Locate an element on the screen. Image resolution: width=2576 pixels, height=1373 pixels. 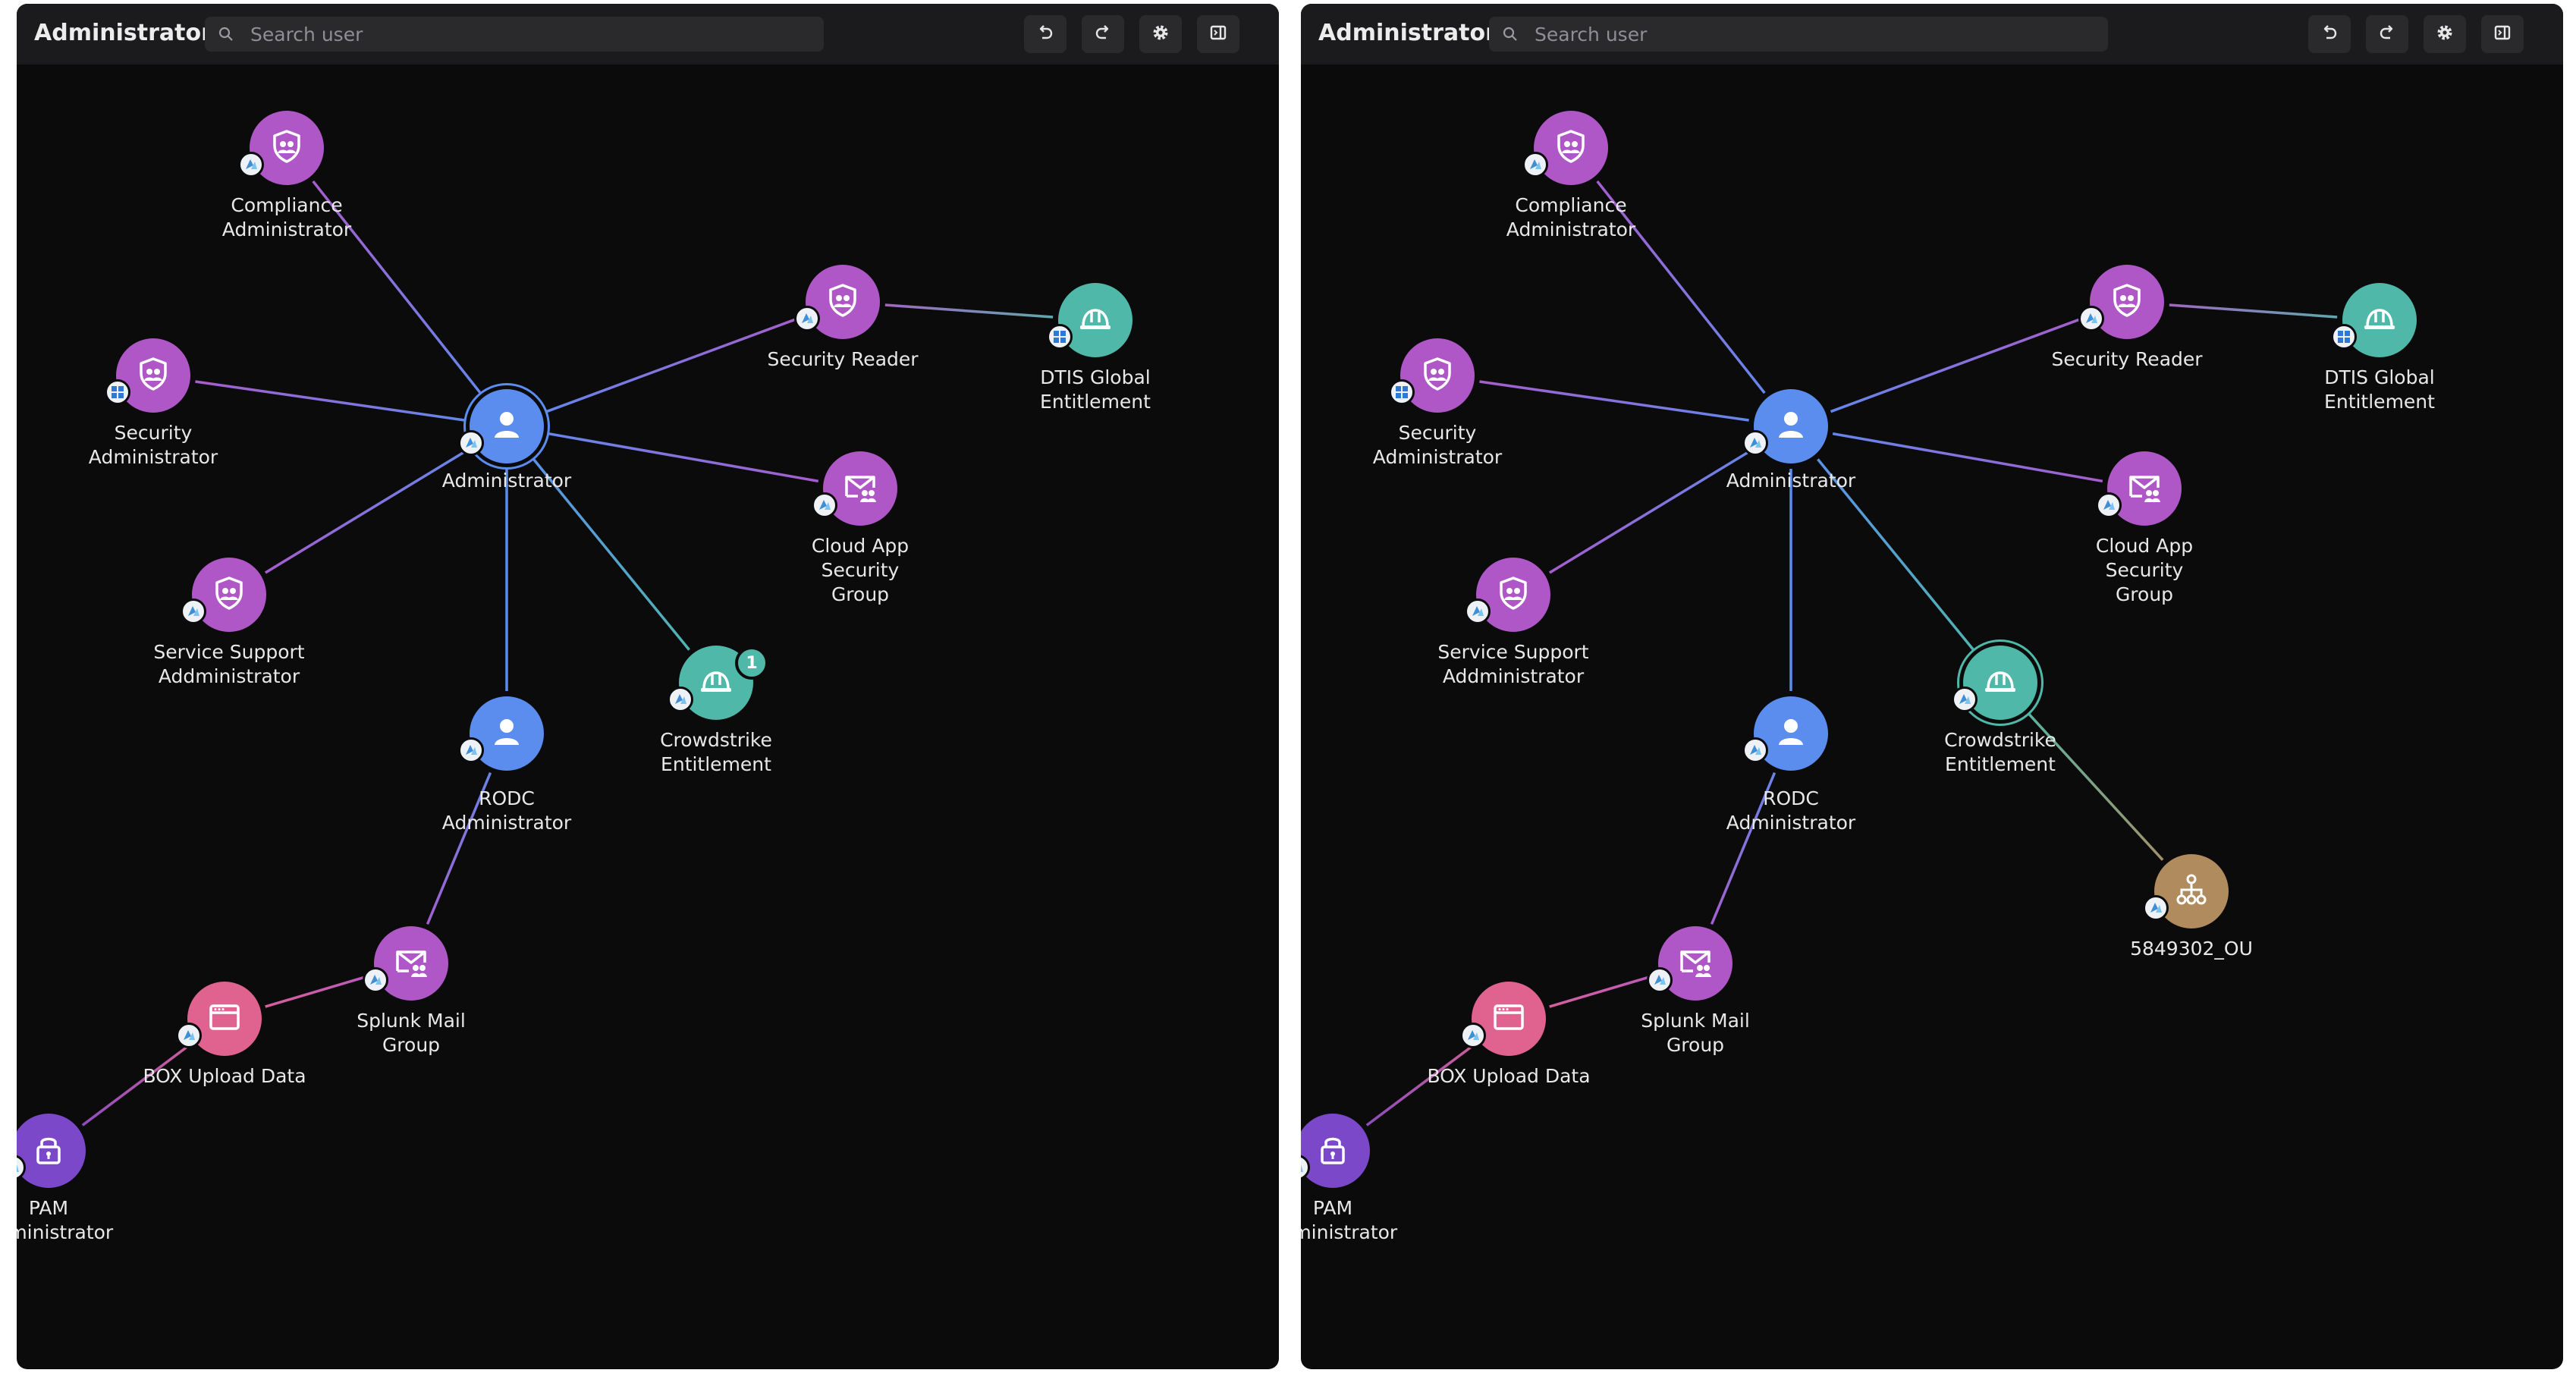
node-label: Compliance Administrator is located at coordinates (286, 217).